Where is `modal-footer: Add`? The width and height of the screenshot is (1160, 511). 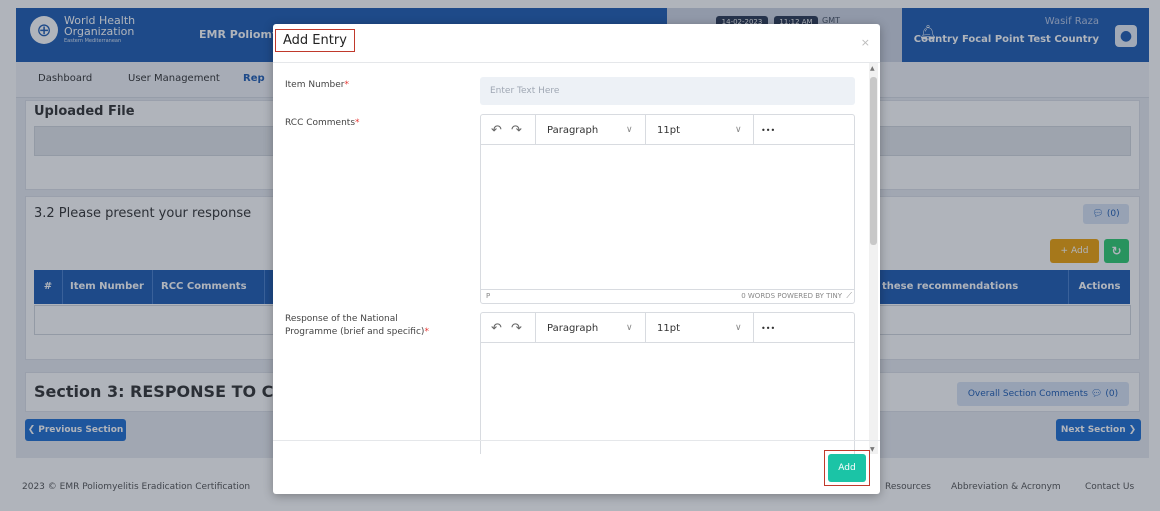
modal-footer: Add is located at coordinates (576, 467).